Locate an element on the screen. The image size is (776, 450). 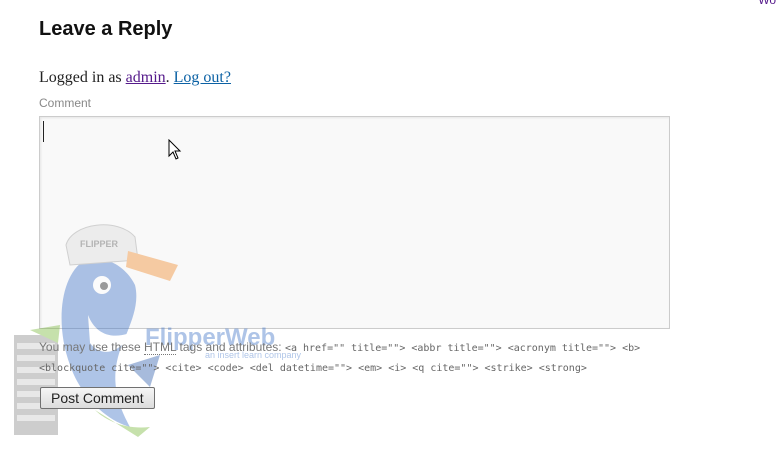
post-comment-button: Post Comment is located at coordinates (97, 398).